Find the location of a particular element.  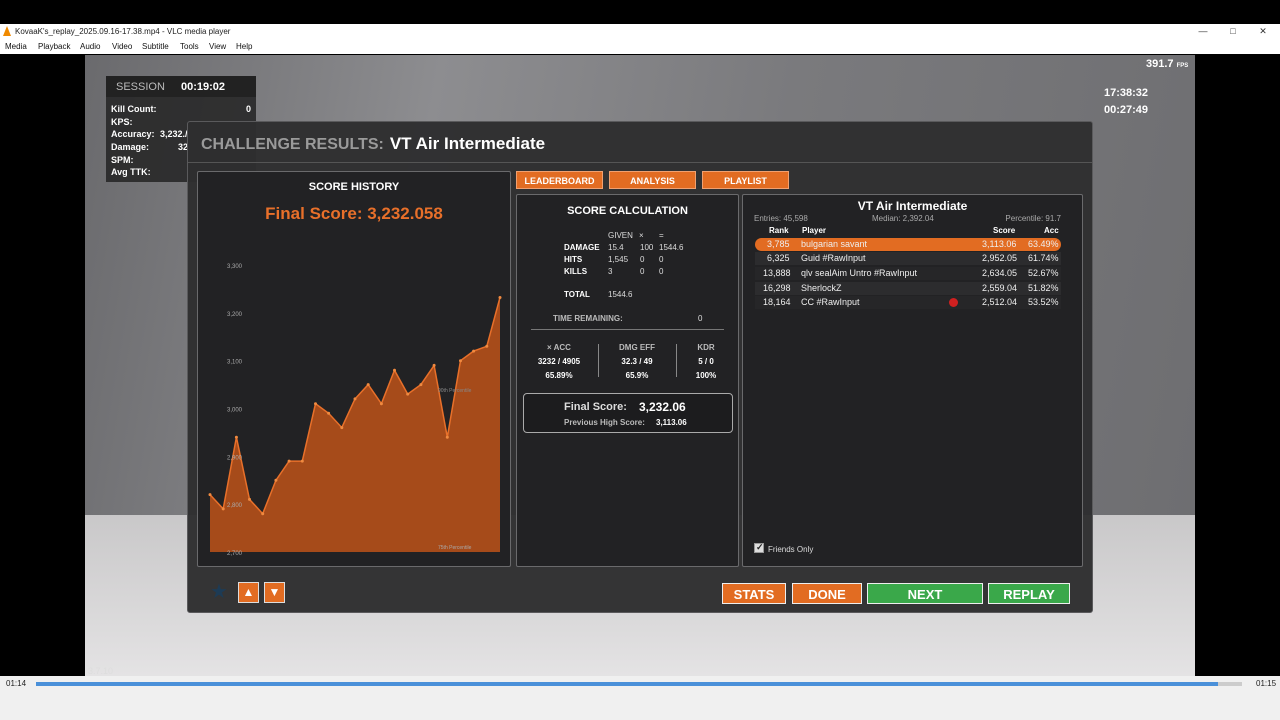

lb-player: CC #RawInput is located at coordinates (830, 302).